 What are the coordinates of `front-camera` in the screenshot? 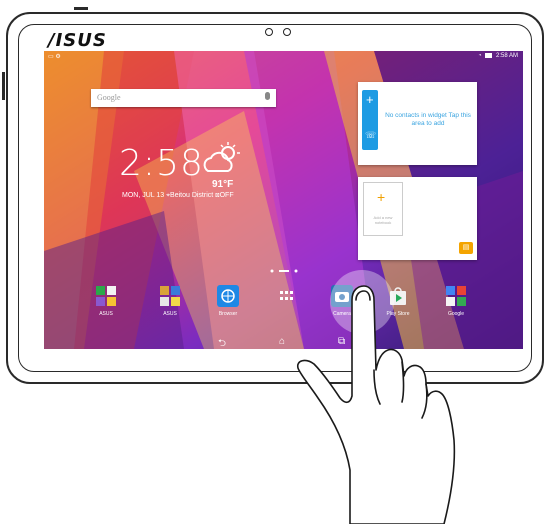 It's located at (269, 32).